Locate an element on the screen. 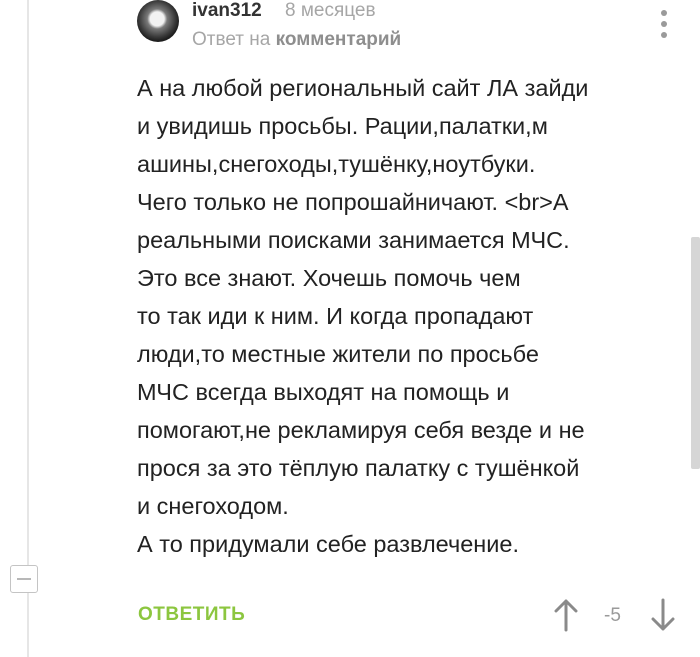 This screenshot has width=700, height=657. comment-line: А то придумали себе развлечение. is located at coordinates (328, 544).